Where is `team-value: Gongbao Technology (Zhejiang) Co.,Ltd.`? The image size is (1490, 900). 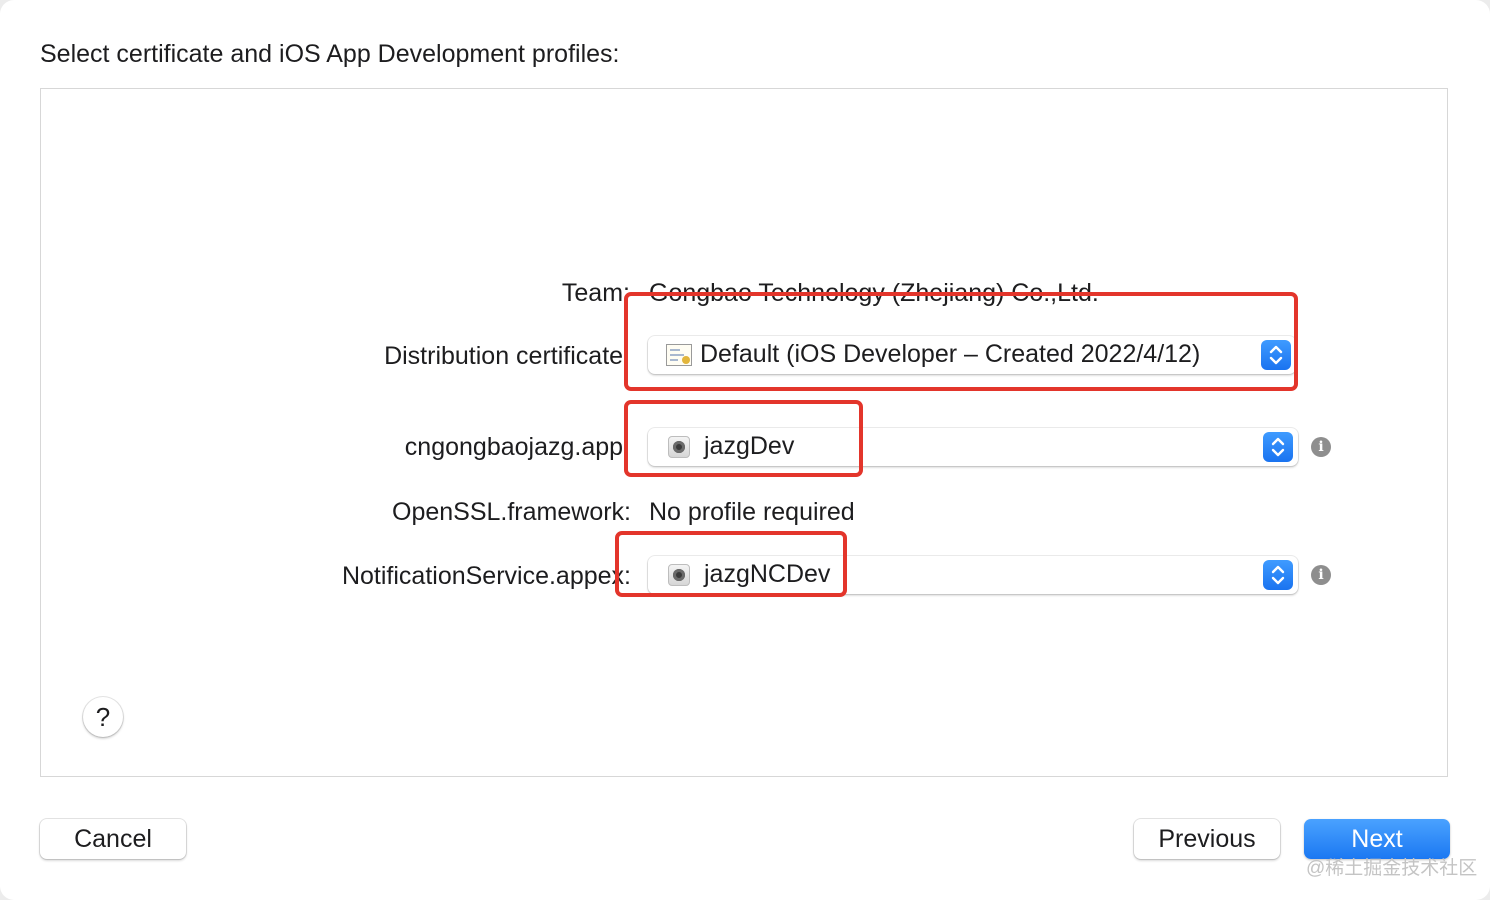
team-value: Gongbao Technology (Zhejiang) Co.,Ltd. is located at coordinates (874, 293).